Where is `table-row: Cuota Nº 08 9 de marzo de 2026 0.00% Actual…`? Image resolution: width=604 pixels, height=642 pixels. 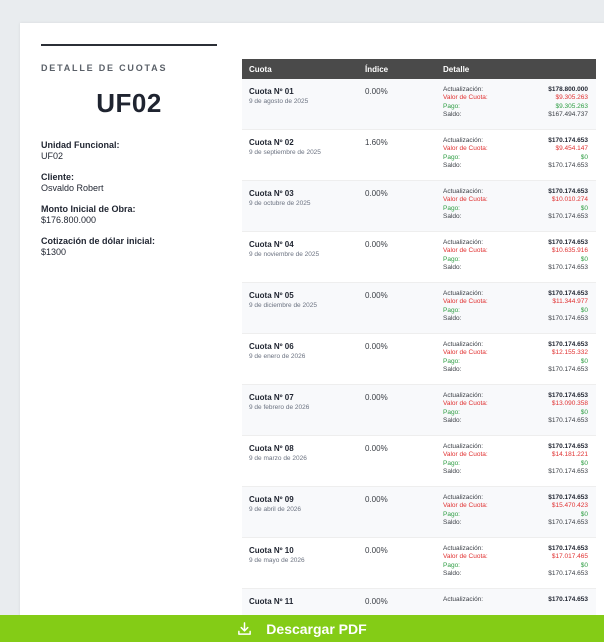
table-row: Cuota Nº 08 9 de marzo de 2026 0.00% Actual… is located at coordinates (419, 461).